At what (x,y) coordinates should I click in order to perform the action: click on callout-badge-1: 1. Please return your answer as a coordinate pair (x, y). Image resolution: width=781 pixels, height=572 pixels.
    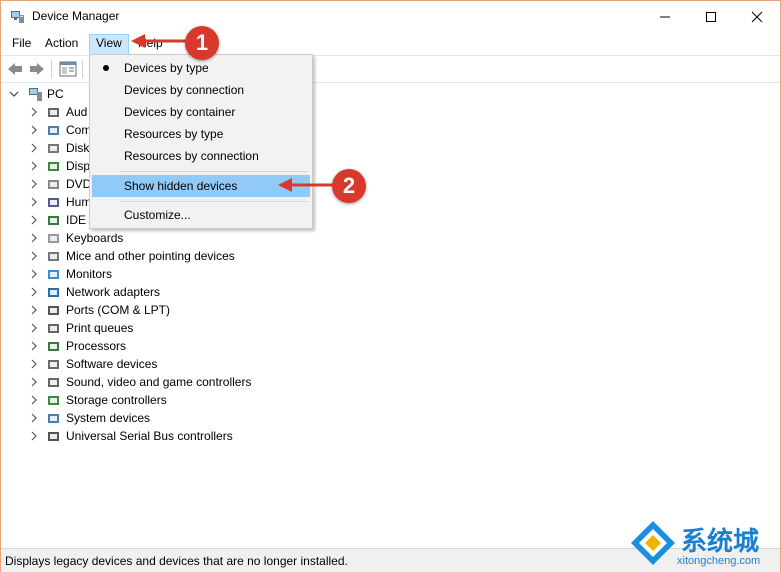
    Looking at the image, I should click on (202, 43).